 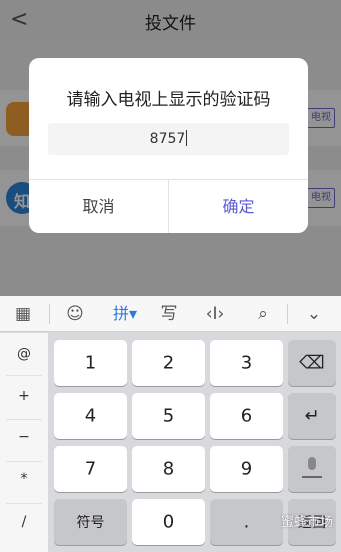 I want to click on microphone-icon, so click(x=312, y=463).